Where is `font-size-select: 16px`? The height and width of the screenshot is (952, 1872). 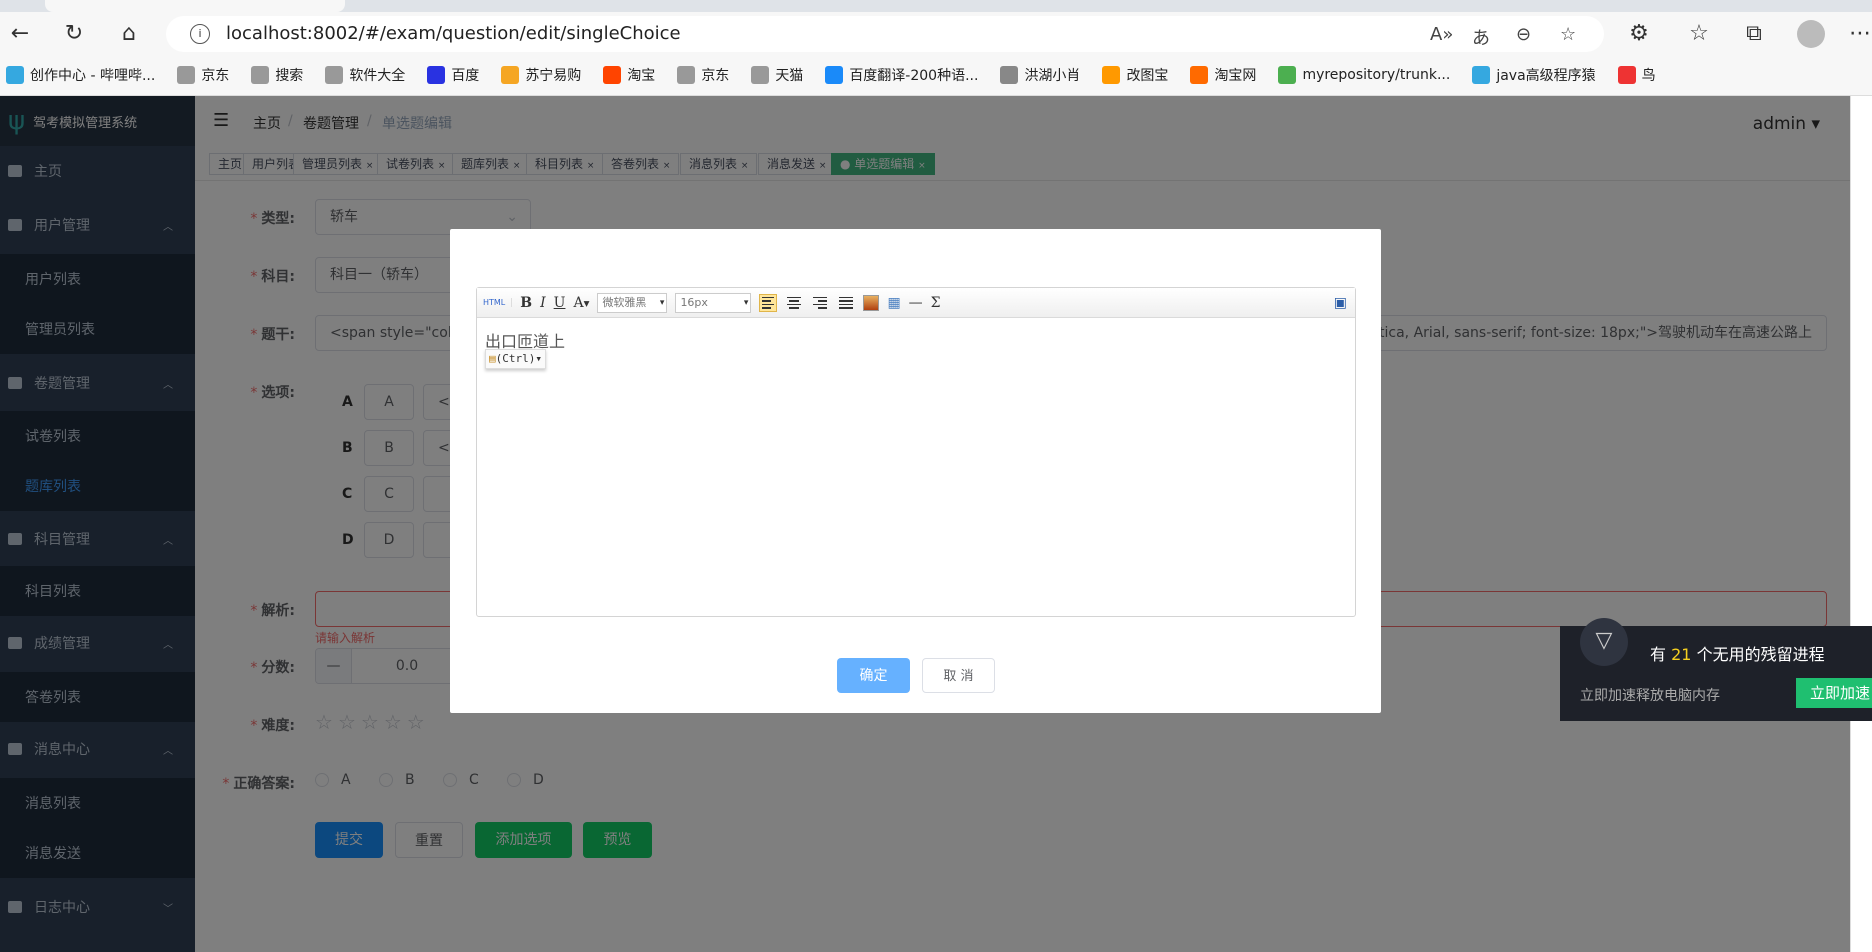
font-size-select: 16px is located at coordinates (713, 302).